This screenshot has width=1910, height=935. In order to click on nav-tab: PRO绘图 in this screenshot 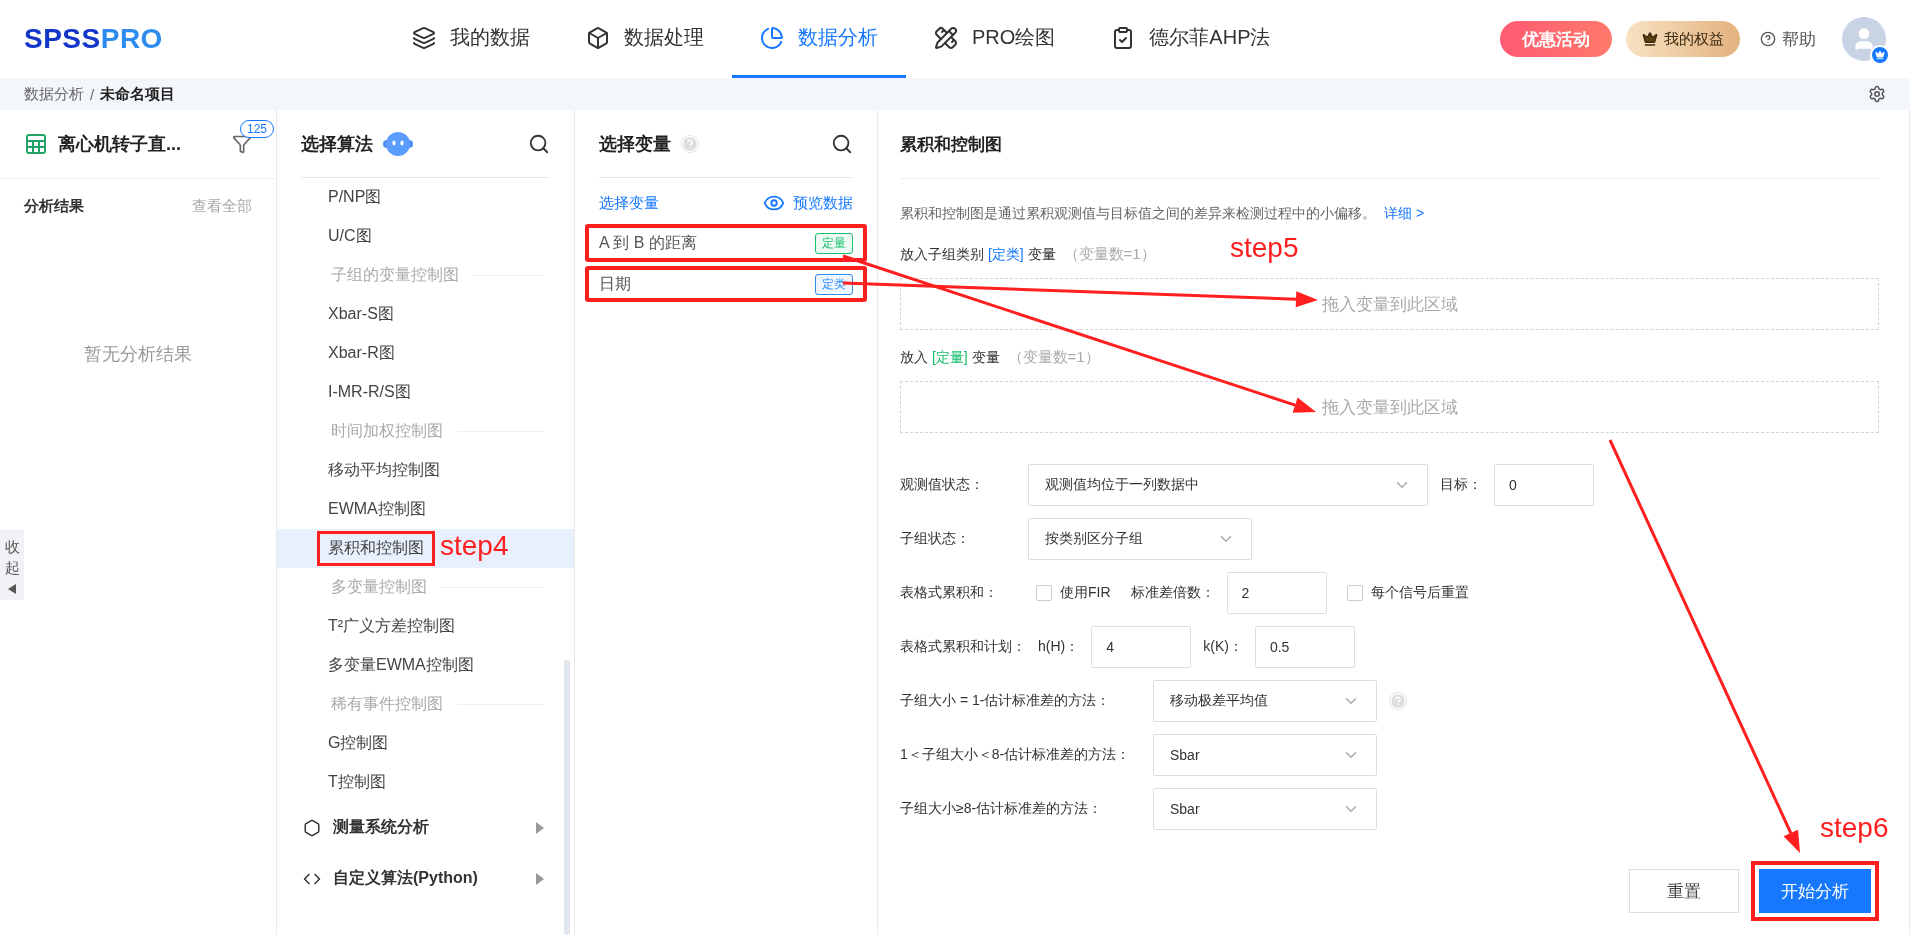, I will do `click(995, 39)`.